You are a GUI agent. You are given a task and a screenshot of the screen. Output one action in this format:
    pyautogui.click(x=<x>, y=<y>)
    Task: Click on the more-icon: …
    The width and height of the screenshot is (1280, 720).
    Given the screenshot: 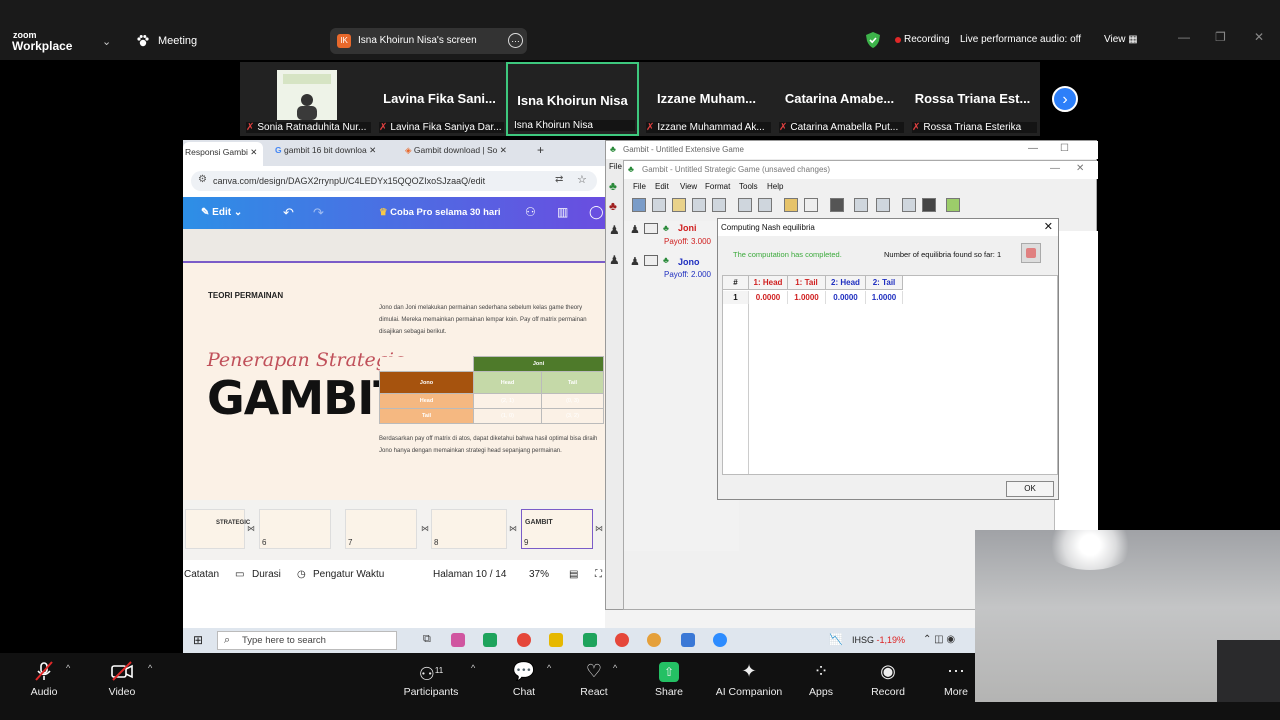 What is the action you would take?
    pyautogui.click(x=515, y=40)
    